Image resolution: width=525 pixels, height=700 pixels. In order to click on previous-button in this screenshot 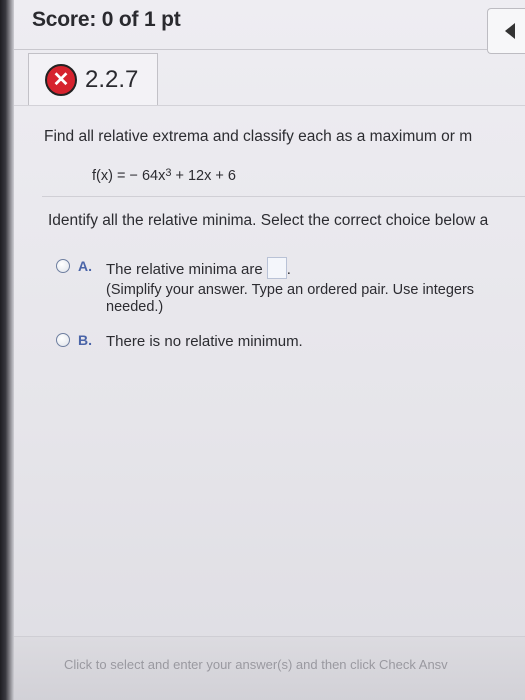, I will do `click(506, 31)`.